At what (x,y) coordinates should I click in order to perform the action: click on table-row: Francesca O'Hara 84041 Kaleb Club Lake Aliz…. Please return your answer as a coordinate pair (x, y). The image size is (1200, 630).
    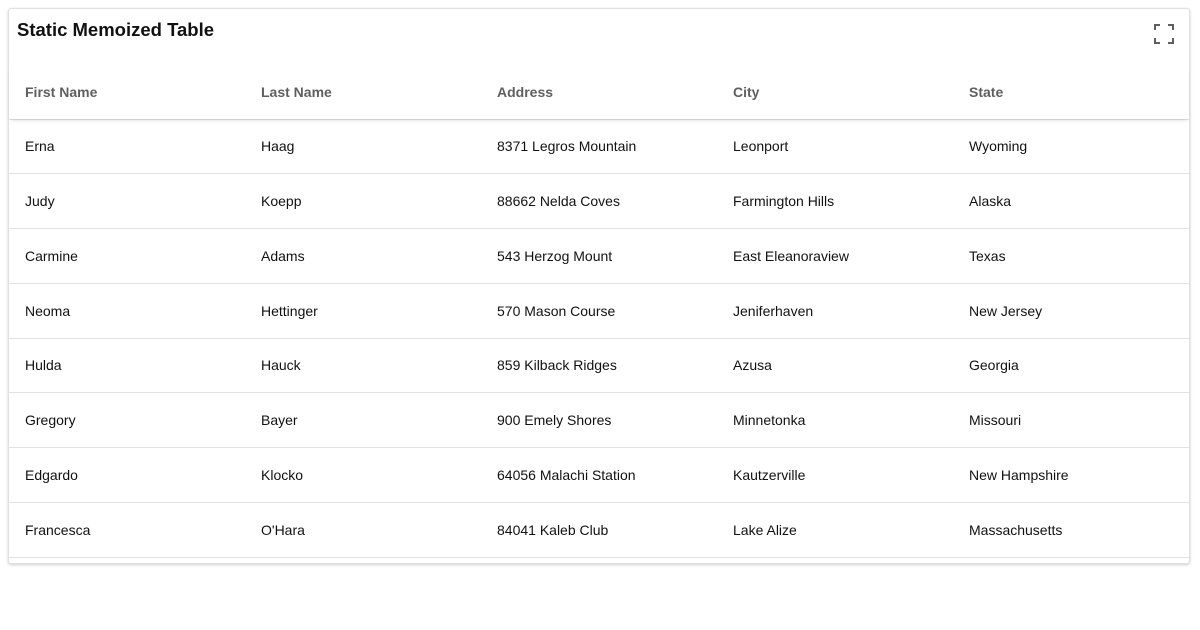
    Looking at the image, I should click on (599, 530).